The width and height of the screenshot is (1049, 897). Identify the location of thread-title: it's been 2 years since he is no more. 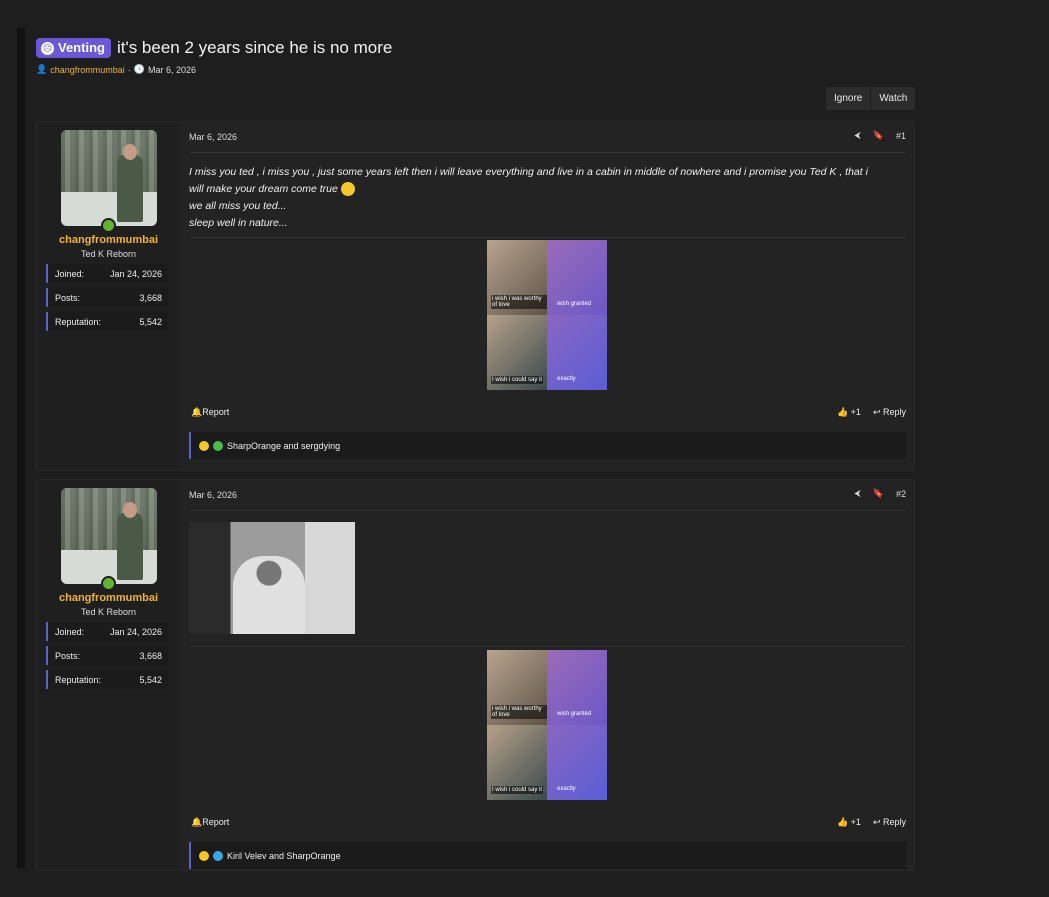
(254, 47).